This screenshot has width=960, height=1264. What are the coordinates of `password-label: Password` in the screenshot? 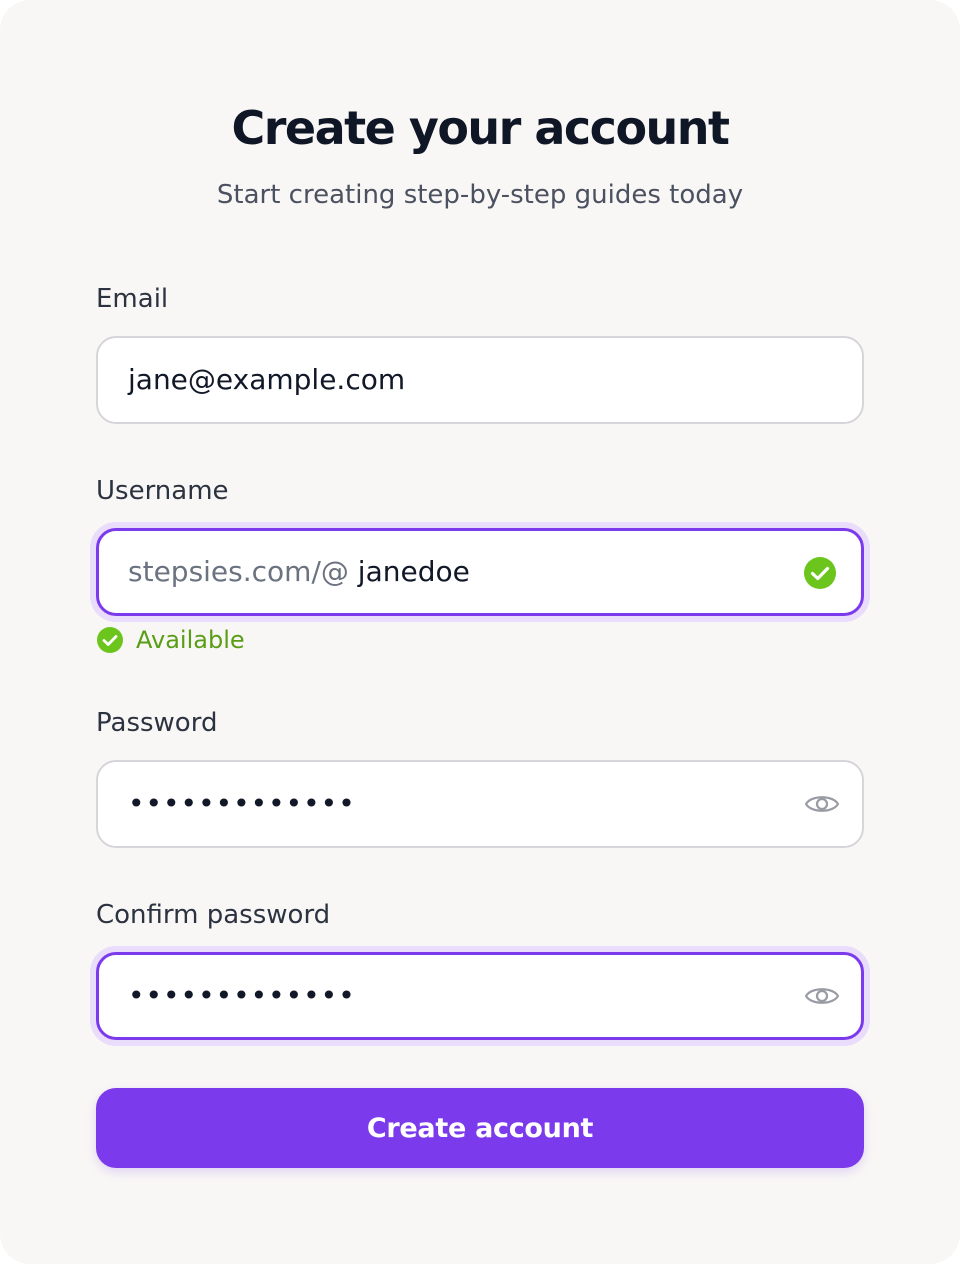 It's located at (157, 723).